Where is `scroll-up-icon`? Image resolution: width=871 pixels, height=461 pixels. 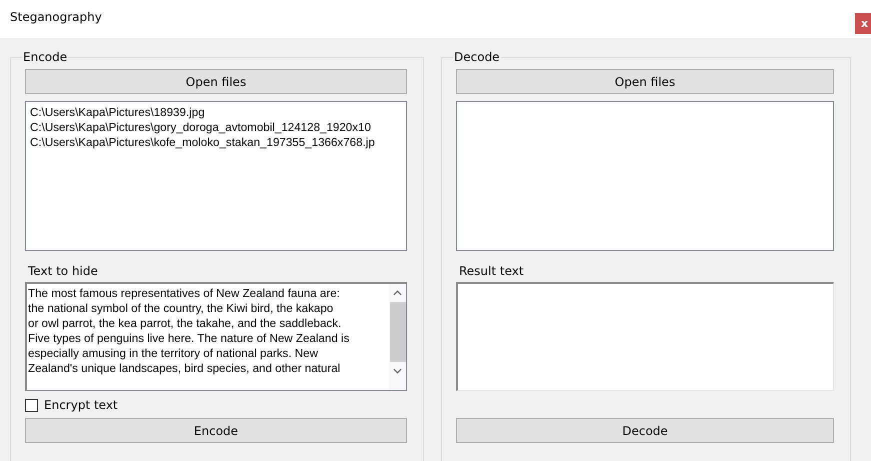 scroll-up-icon is located at coordinates (397, 293).